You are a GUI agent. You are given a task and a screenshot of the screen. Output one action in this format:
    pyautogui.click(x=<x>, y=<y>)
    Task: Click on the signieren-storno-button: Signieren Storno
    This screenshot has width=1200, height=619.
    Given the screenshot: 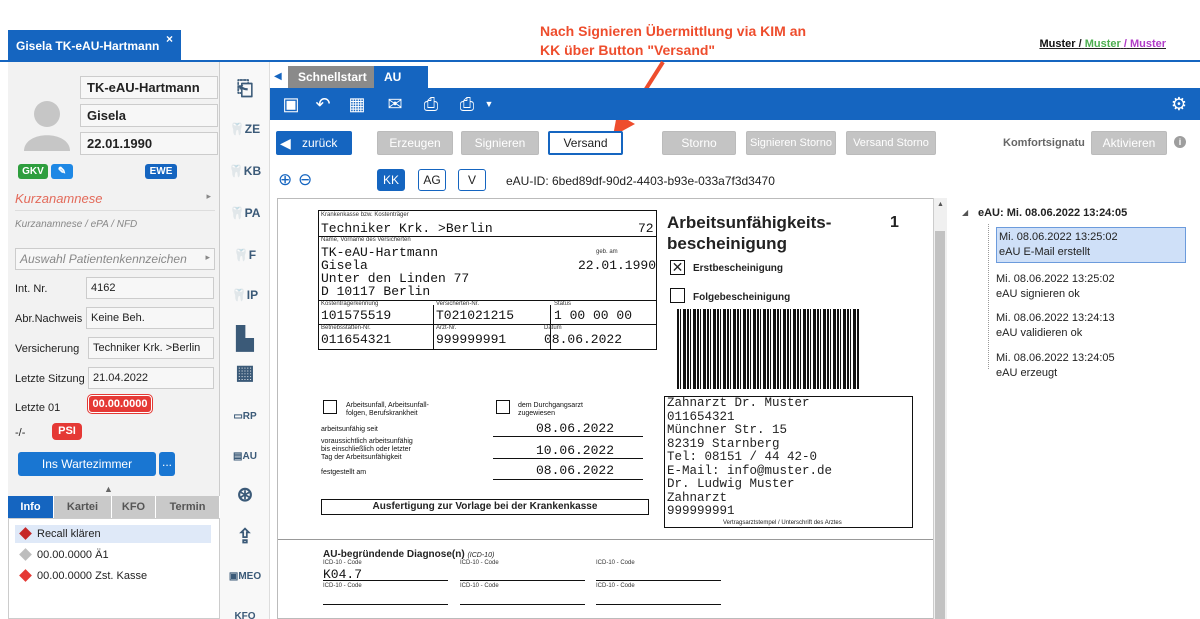 What is the action you would take?
    pyautogui.click(x=791, y=143)
    